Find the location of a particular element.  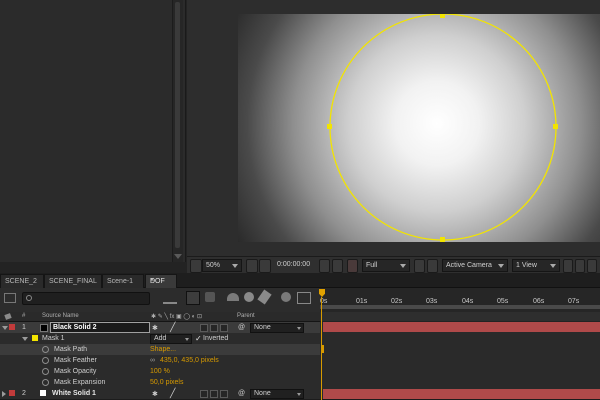

channel-icon is located at coordinates (352, 266).